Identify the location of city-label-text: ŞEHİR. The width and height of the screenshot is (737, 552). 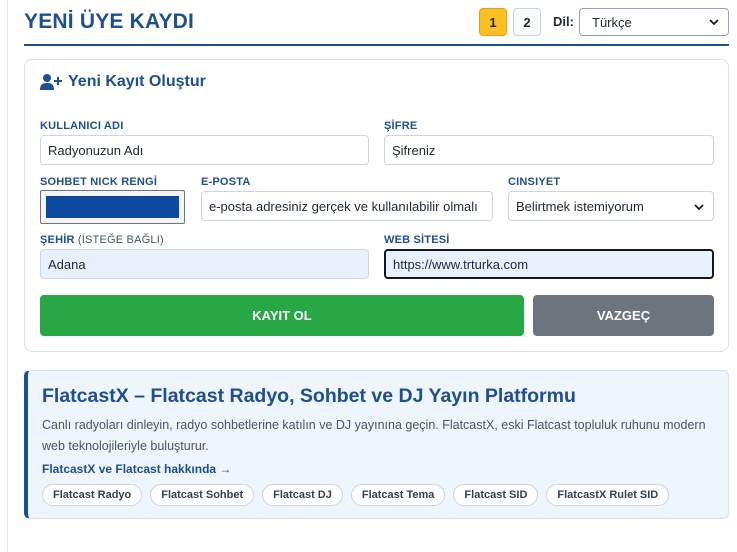
(57, 240).